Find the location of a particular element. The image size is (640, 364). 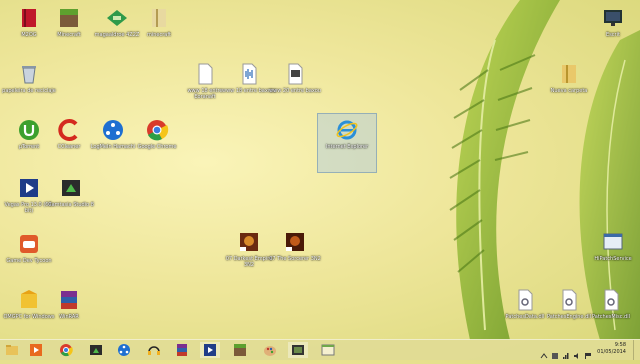

desktop-icon-minecraft-folder: minecraft is located at coordinates (159, 31).